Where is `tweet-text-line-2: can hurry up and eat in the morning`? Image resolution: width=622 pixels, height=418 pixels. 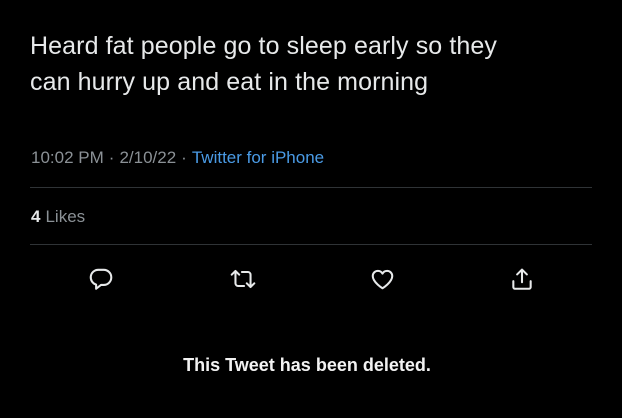
tweet-text-line-2: can hurry up and eat in the morning is located at coordinates (229, 82).